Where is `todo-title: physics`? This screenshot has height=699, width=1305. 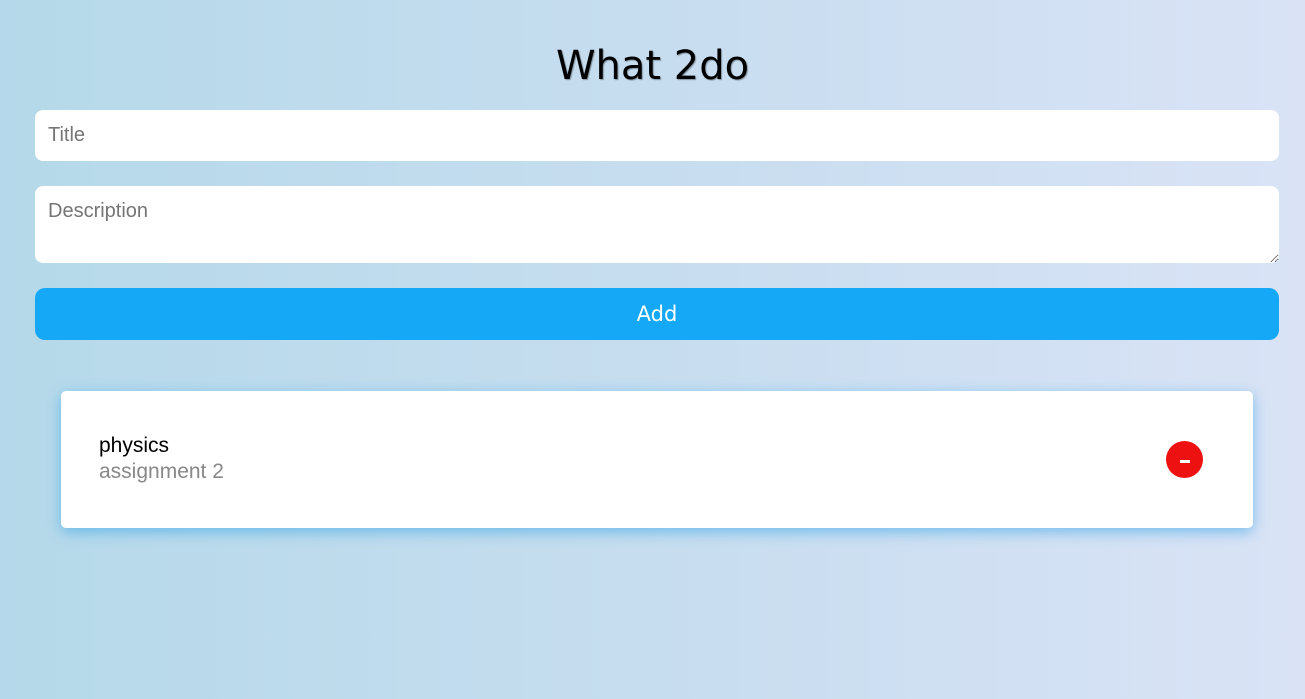
todo-title: physics is located at coordinates (134, 445).